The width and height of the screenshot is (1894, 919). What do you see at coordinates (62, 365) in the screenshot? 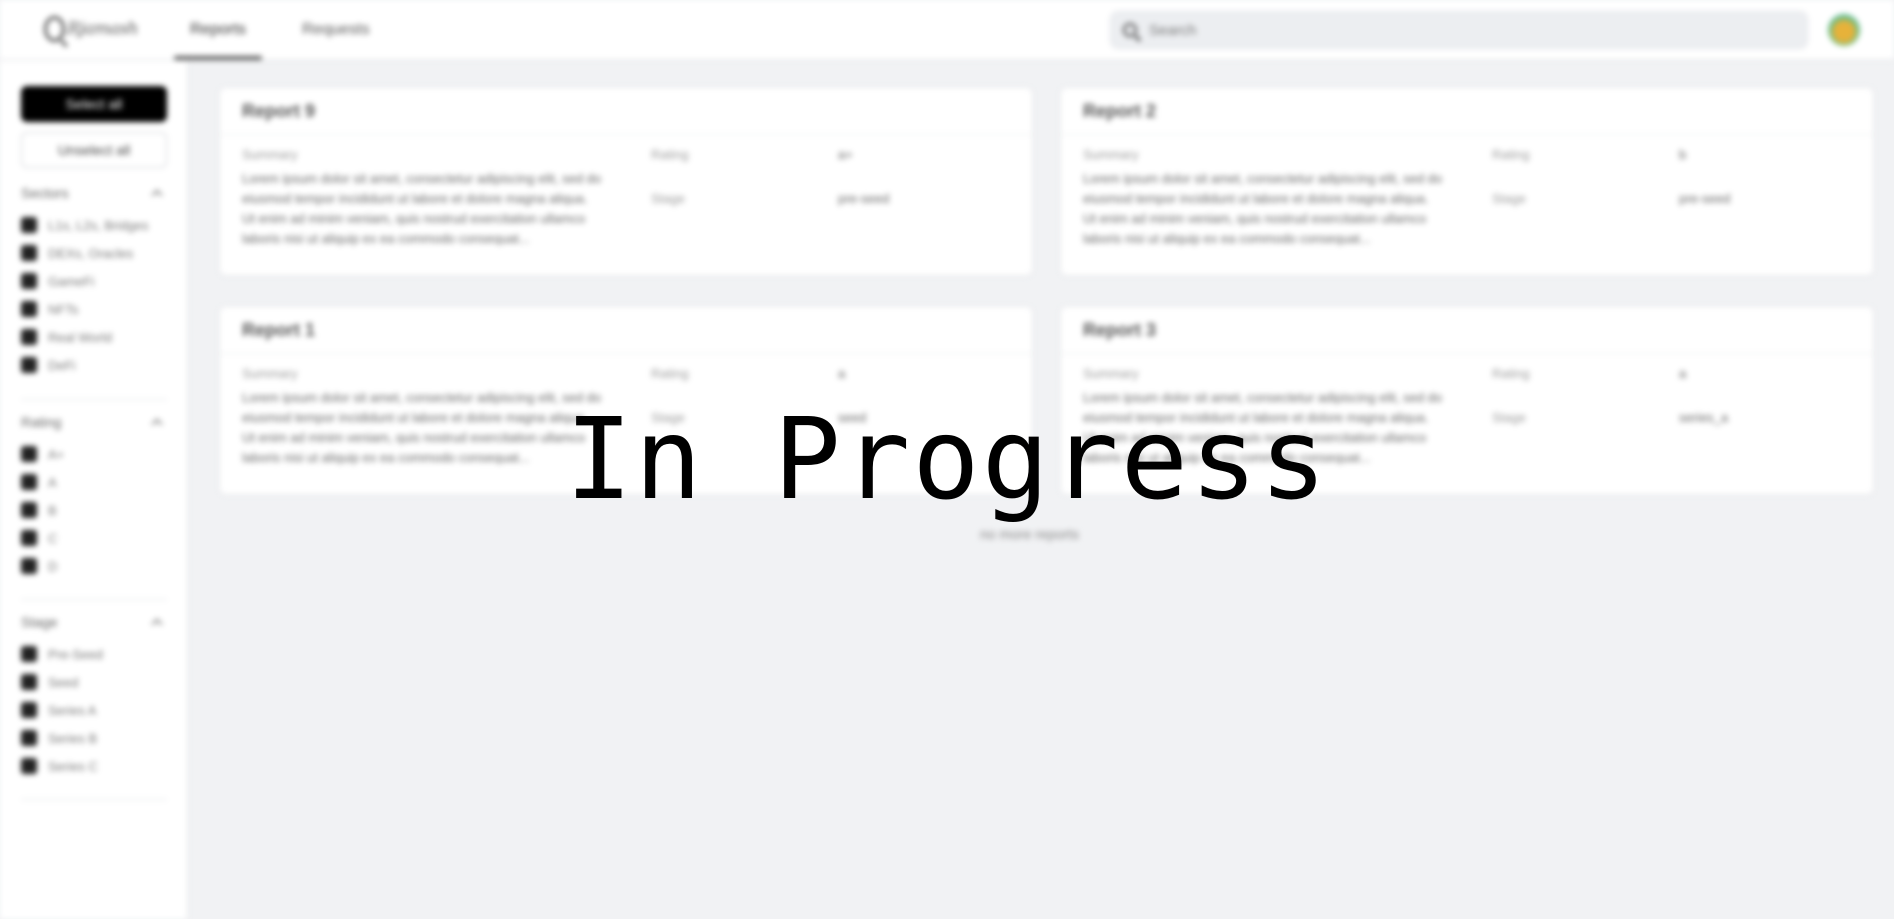
I see `filter-option-label: DeFi` at bounding box center [62, 365].